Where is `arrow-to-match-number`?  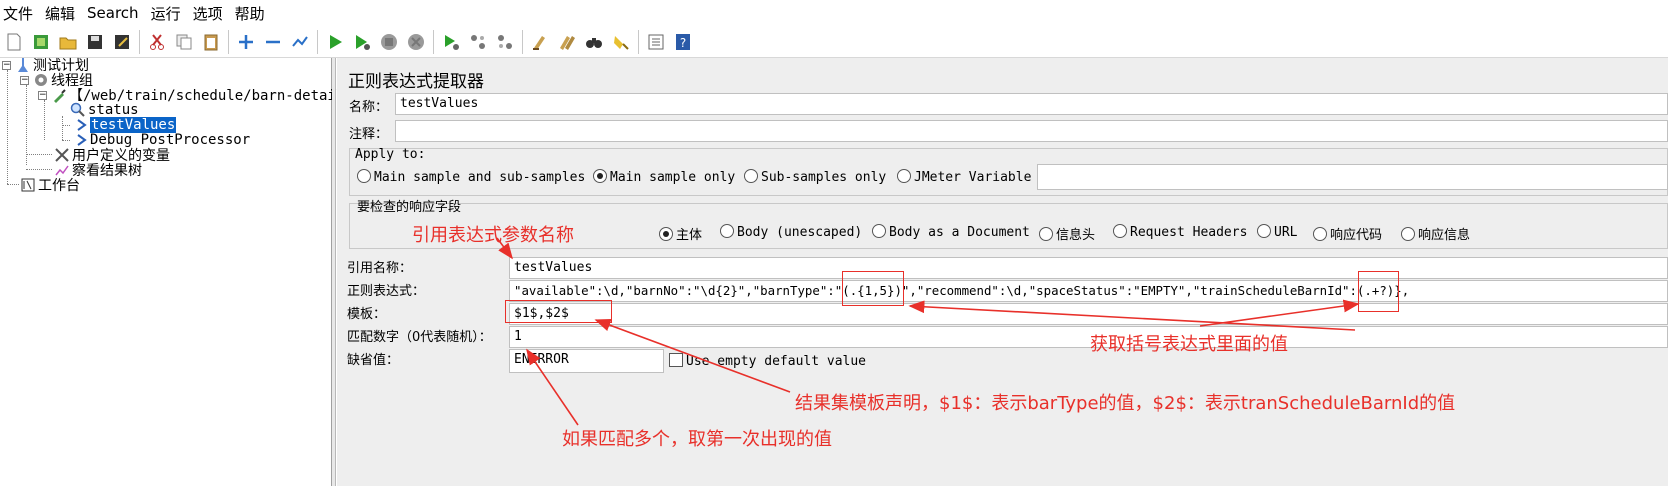
arrow-to-match-number is located at coordinates (552, 387).